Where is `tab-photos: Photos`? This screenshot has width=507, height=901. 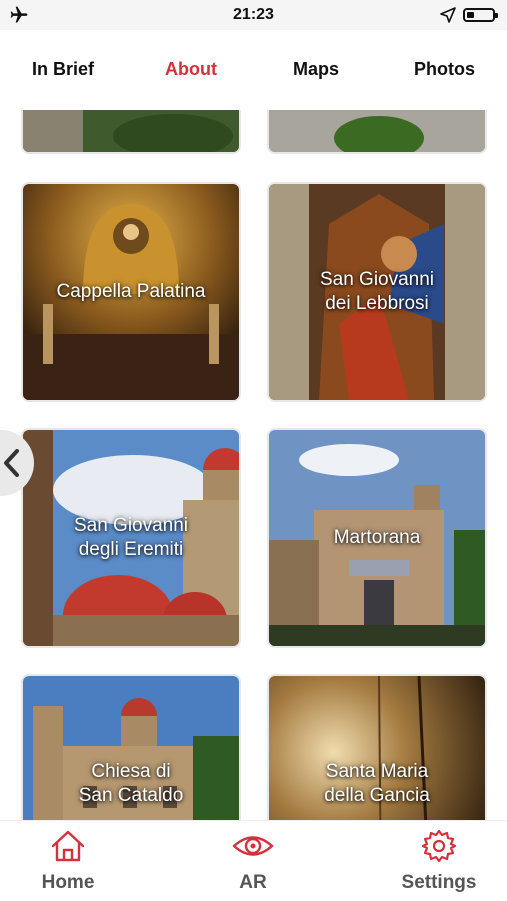 tab-photos: Photos is located at coordinates (444, 69).